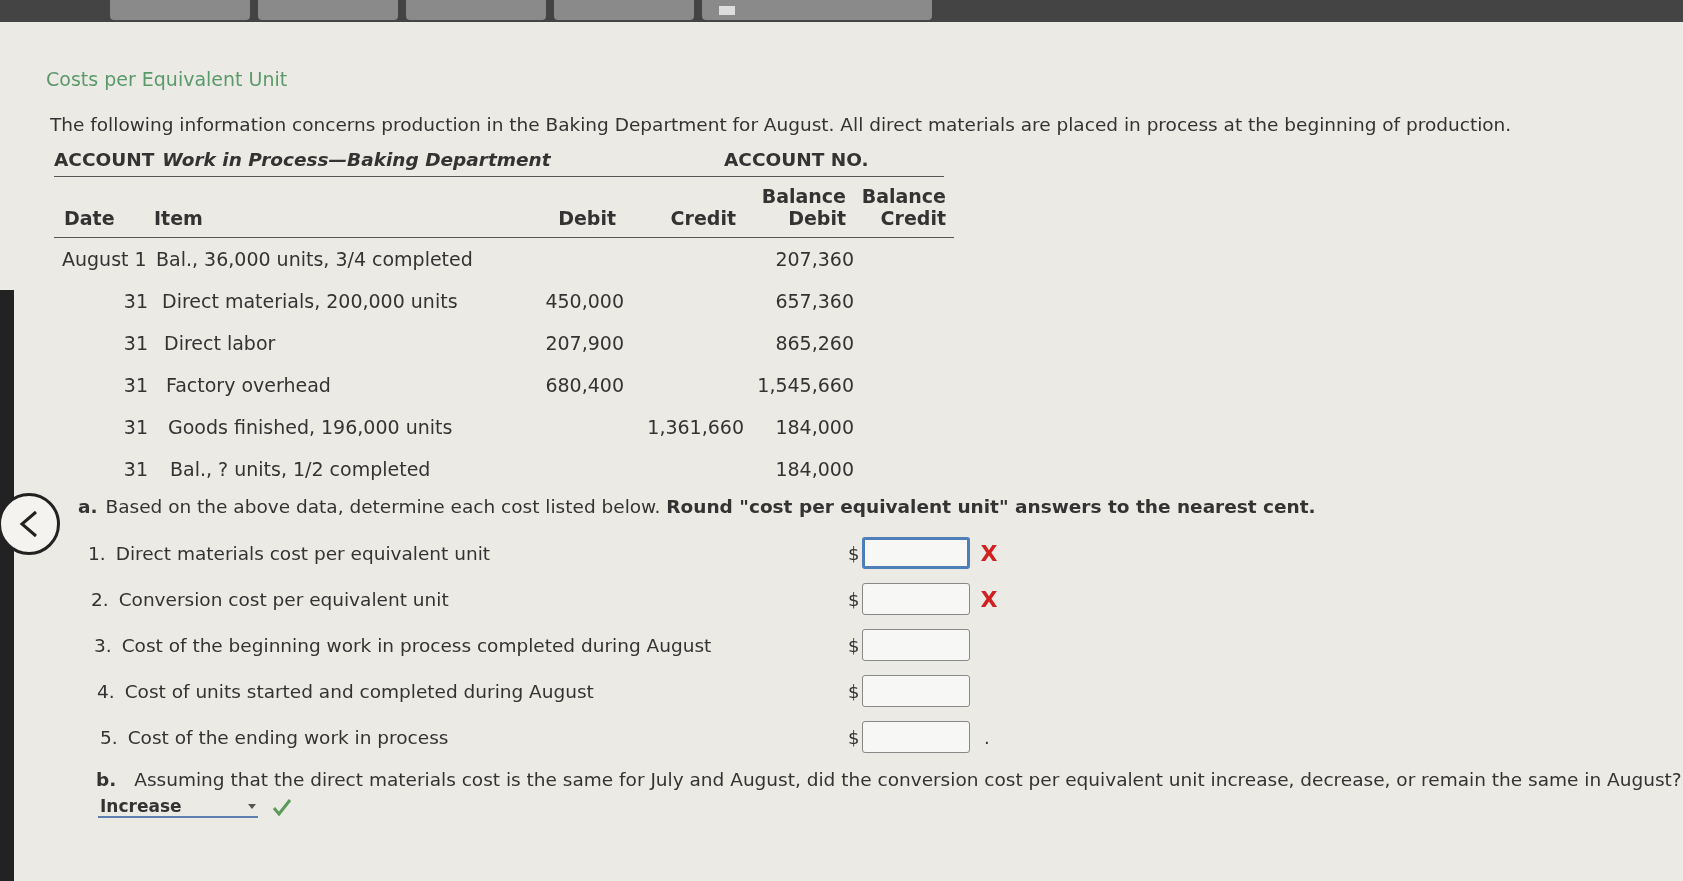 This screenshot has width=1683, height=881. I want to click on balance-cell: 207,360, so click(814, 259).